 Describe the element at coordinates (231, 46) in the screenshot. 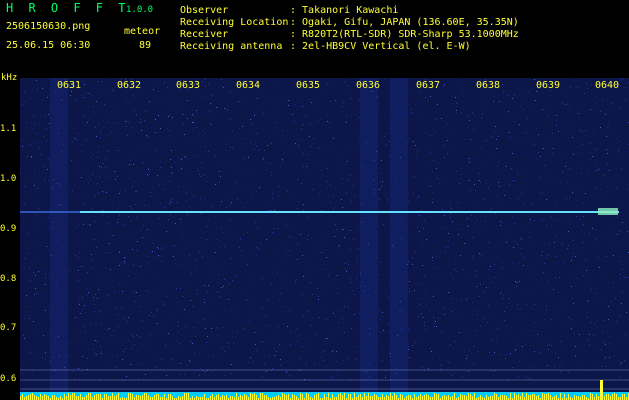

I see `antenna-label: Receiving antenna` at that location.